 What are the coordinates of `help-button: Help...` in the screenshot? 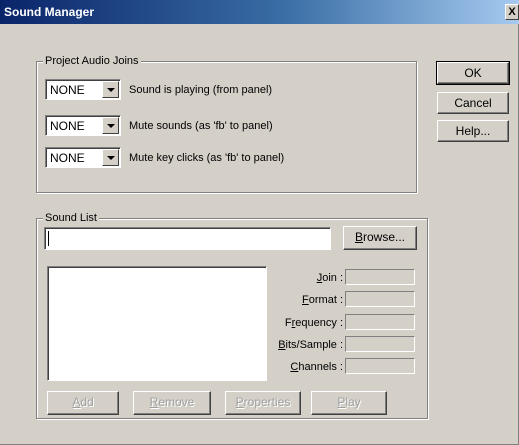 It's located at (473, 131).